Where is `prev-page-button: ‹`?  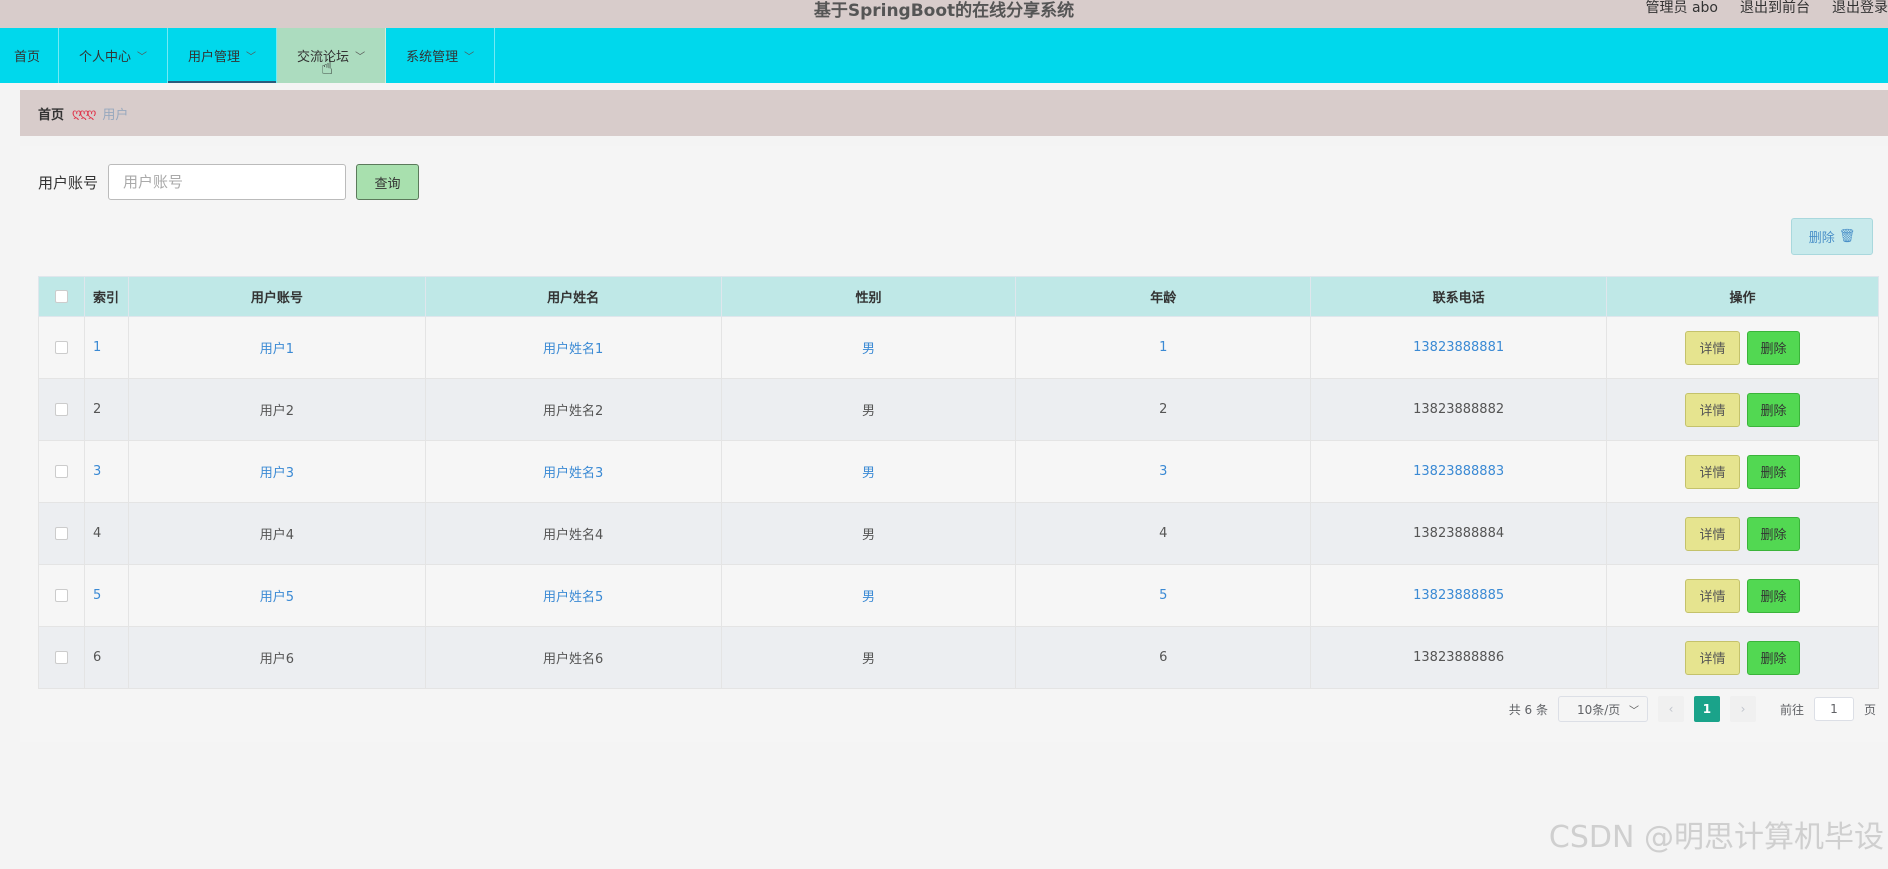
prev-page-button: ‹ is located at coordinates (1670, 709).